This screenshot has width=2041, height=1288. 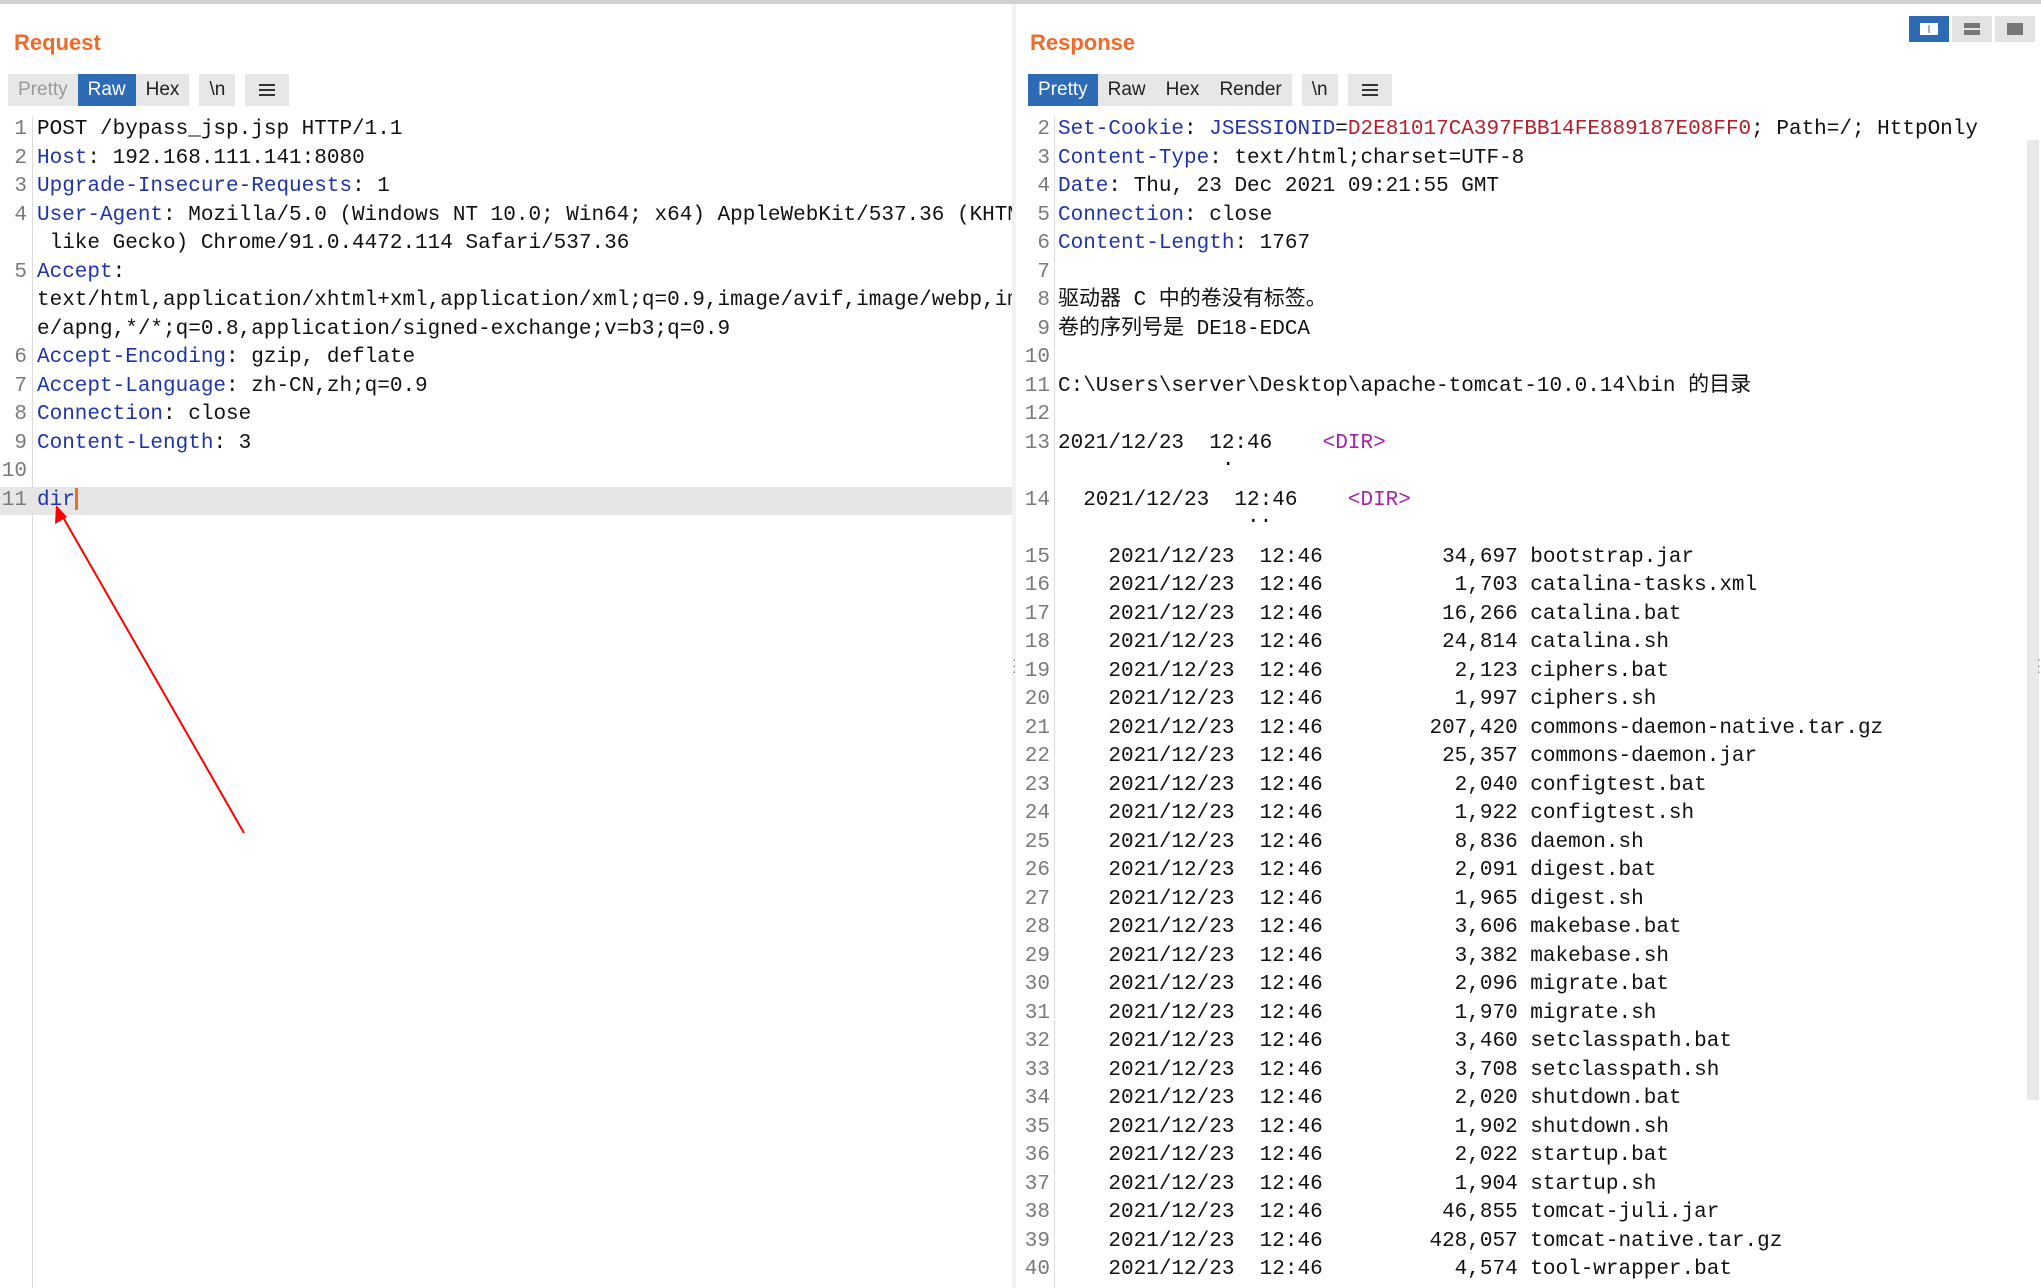 What do you see at coordinates (1486, 899) in the screenshot?
I see `file-size: 1,965` at bounding box center [1486, 899].